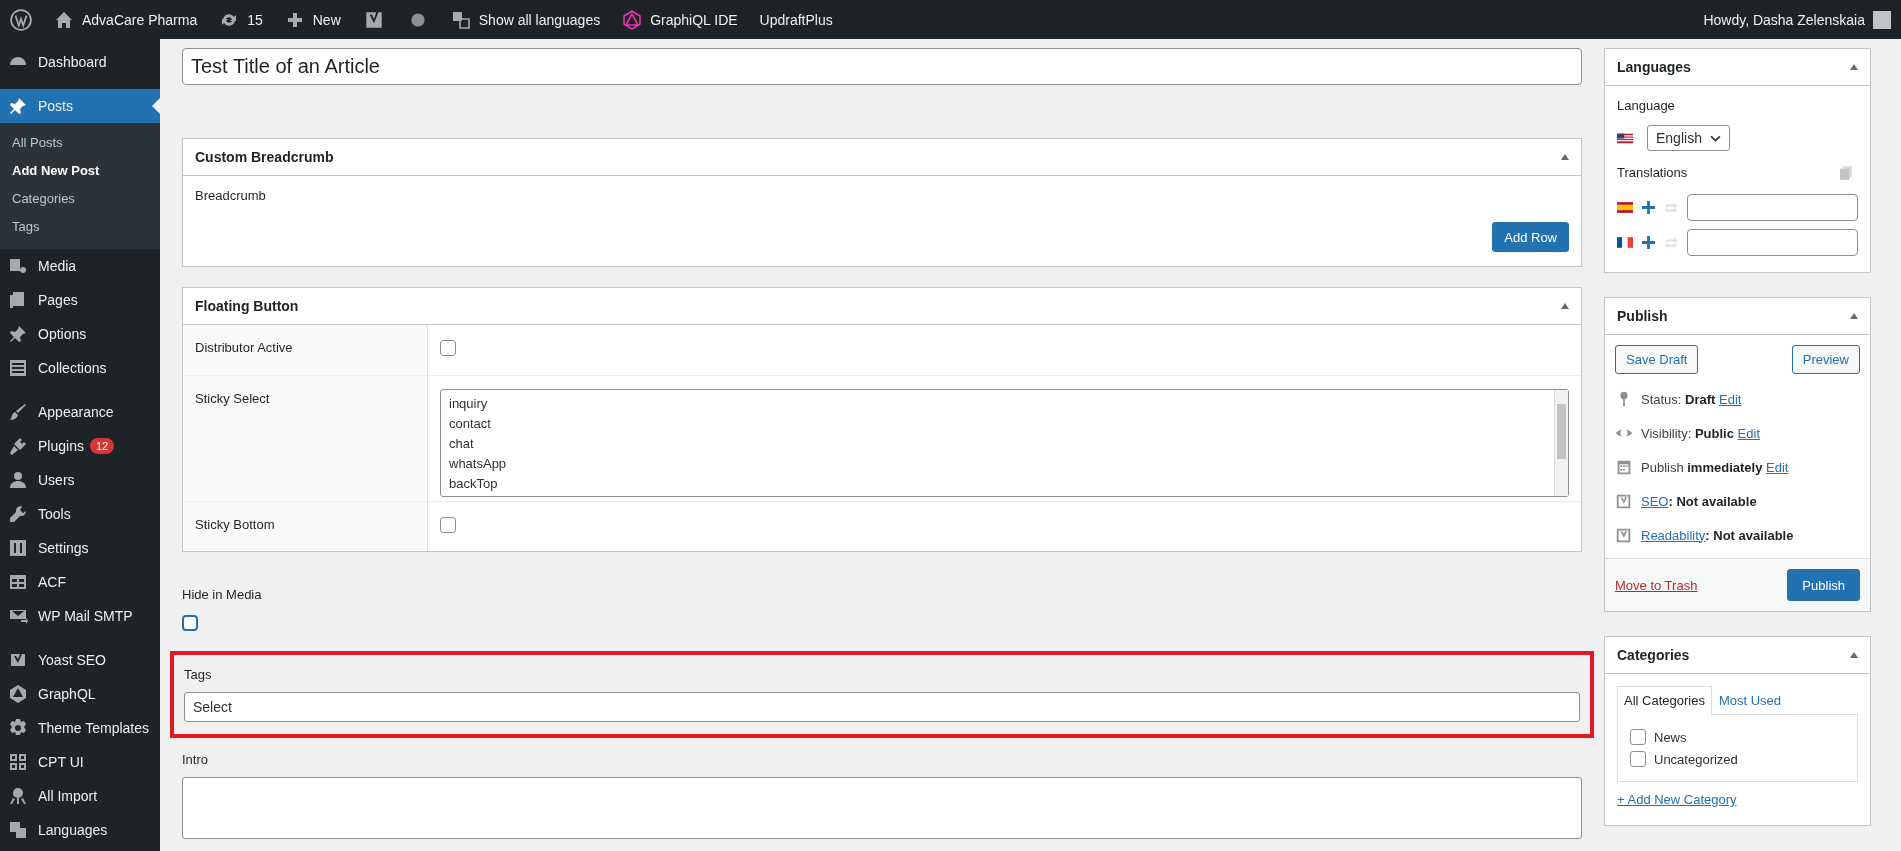 This screenshot has height=851, width=1901. Describe the element at coordinates (997, 484) in the screenshot. I see `list-option: backTop` at that location.